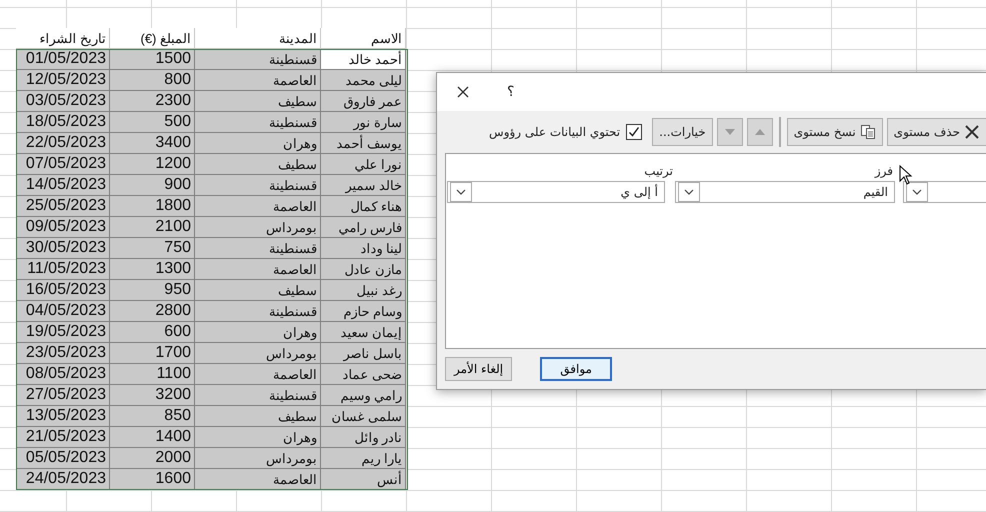  I want to click on table-cell: 2100, so click(152, 227).